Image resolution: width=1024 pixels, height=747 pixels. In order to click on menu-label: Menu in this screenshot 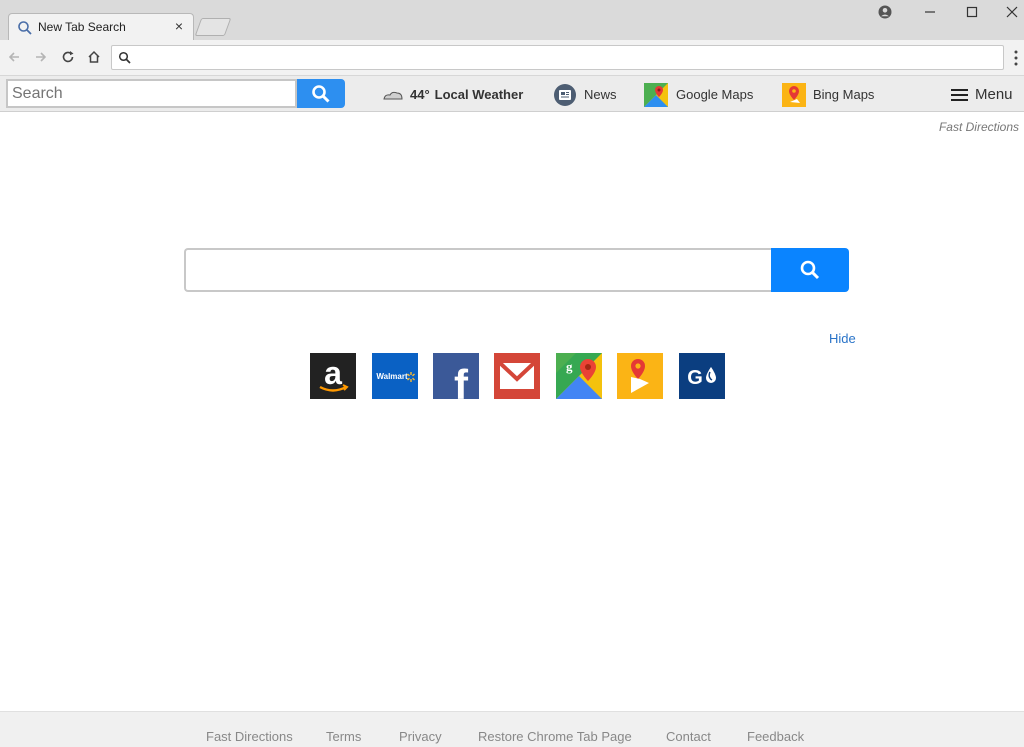, I will do `click(994, 94)`.